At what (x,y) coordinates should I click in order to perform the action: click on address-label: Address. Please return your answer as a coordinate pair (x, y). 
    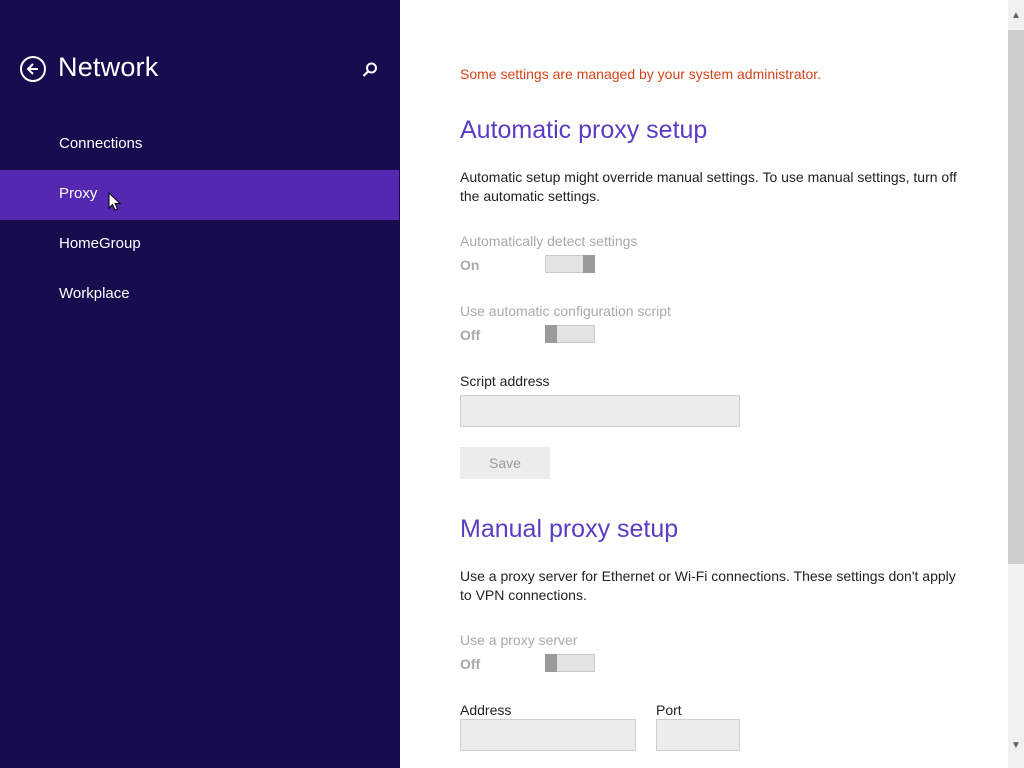
    Looking at the image, I should click on (486, 710).